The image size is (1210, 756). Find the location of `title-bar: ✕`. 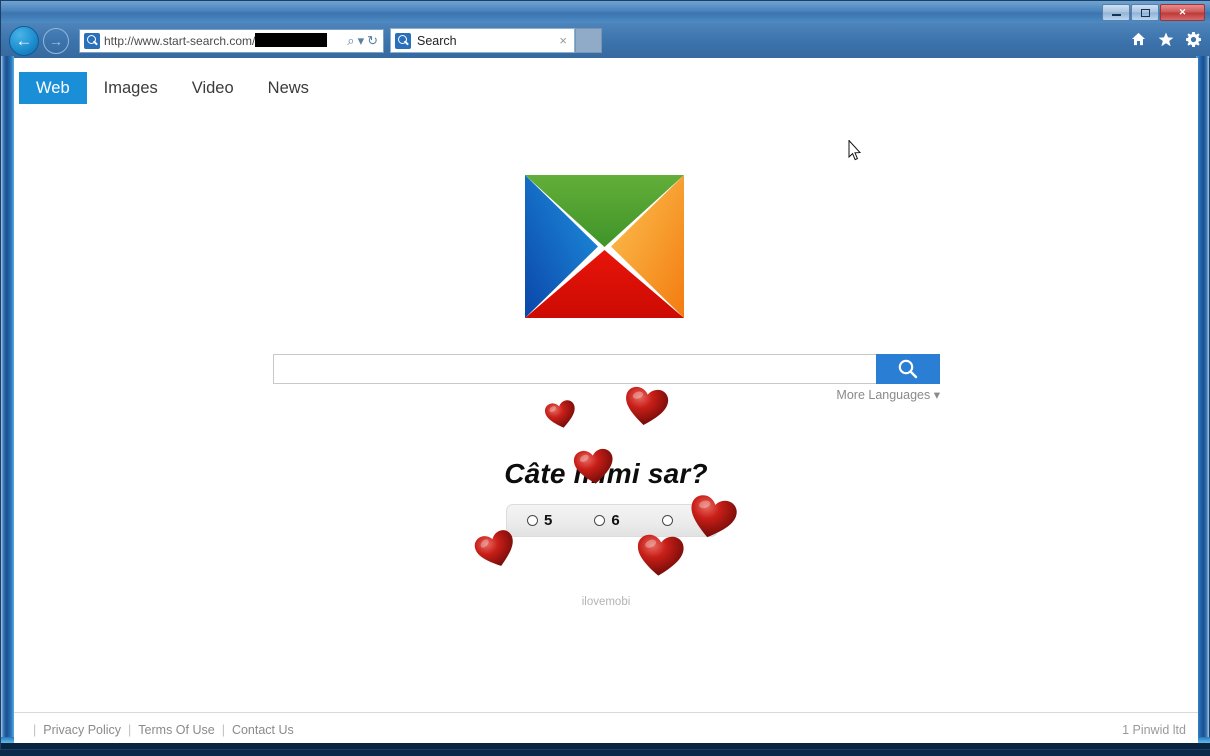

title-bar: ✕ is located at coordinates (605, 12).